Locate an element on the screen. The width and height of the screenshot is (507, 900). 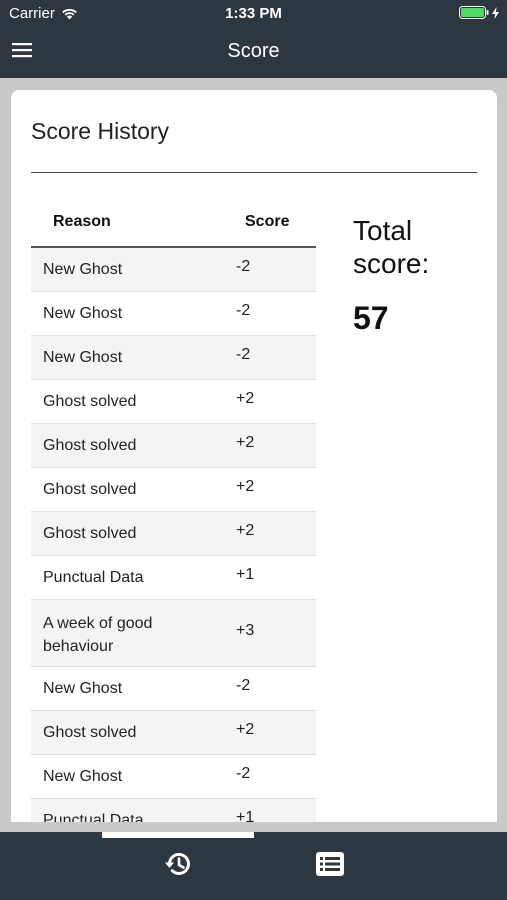
battery-icon is located at coordinates (474, 12).